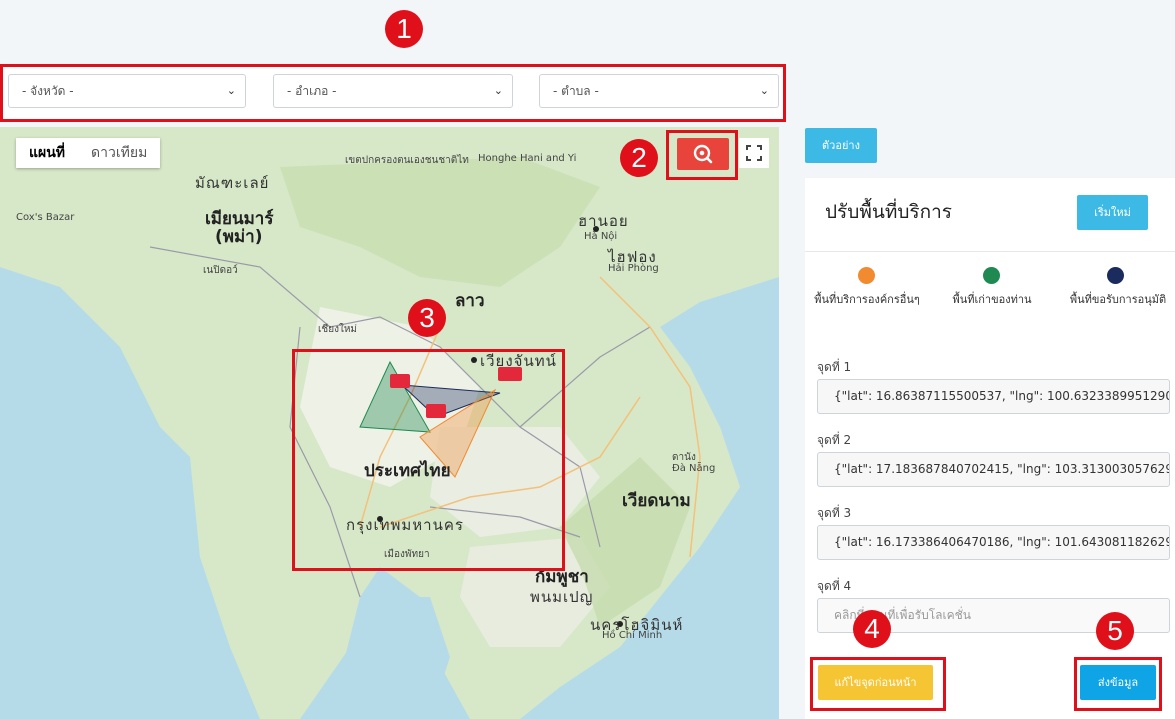  I want to click on map-label-coxsbazar: Cox's Bazar, so click(45, 217).